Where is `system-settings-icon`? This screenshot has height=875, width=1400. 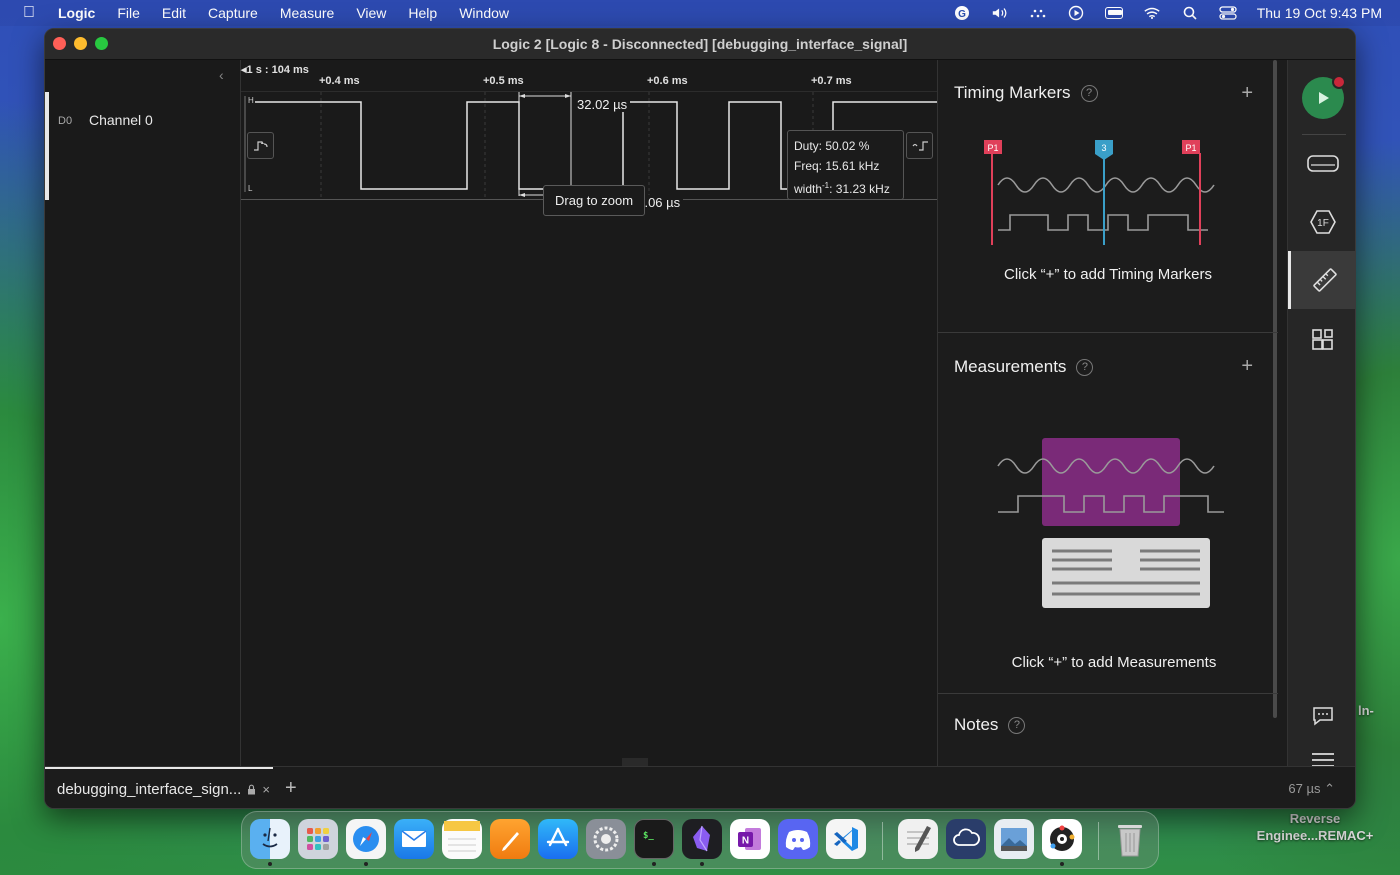
system-settings-icon is located at coordinates (606, 839).